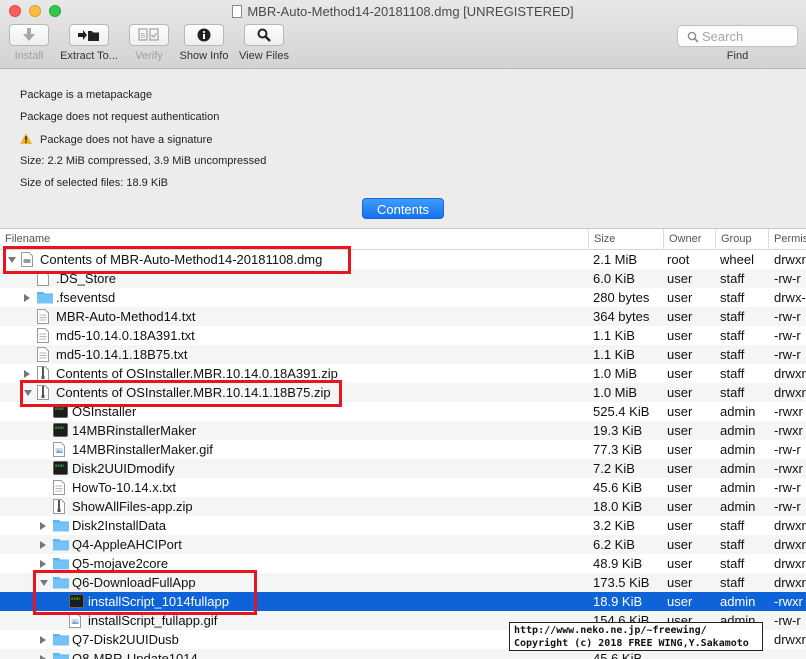 The height and width of the screenshot is (659, 806). I want to click on view-files-button: View Files, so click(264, 43).